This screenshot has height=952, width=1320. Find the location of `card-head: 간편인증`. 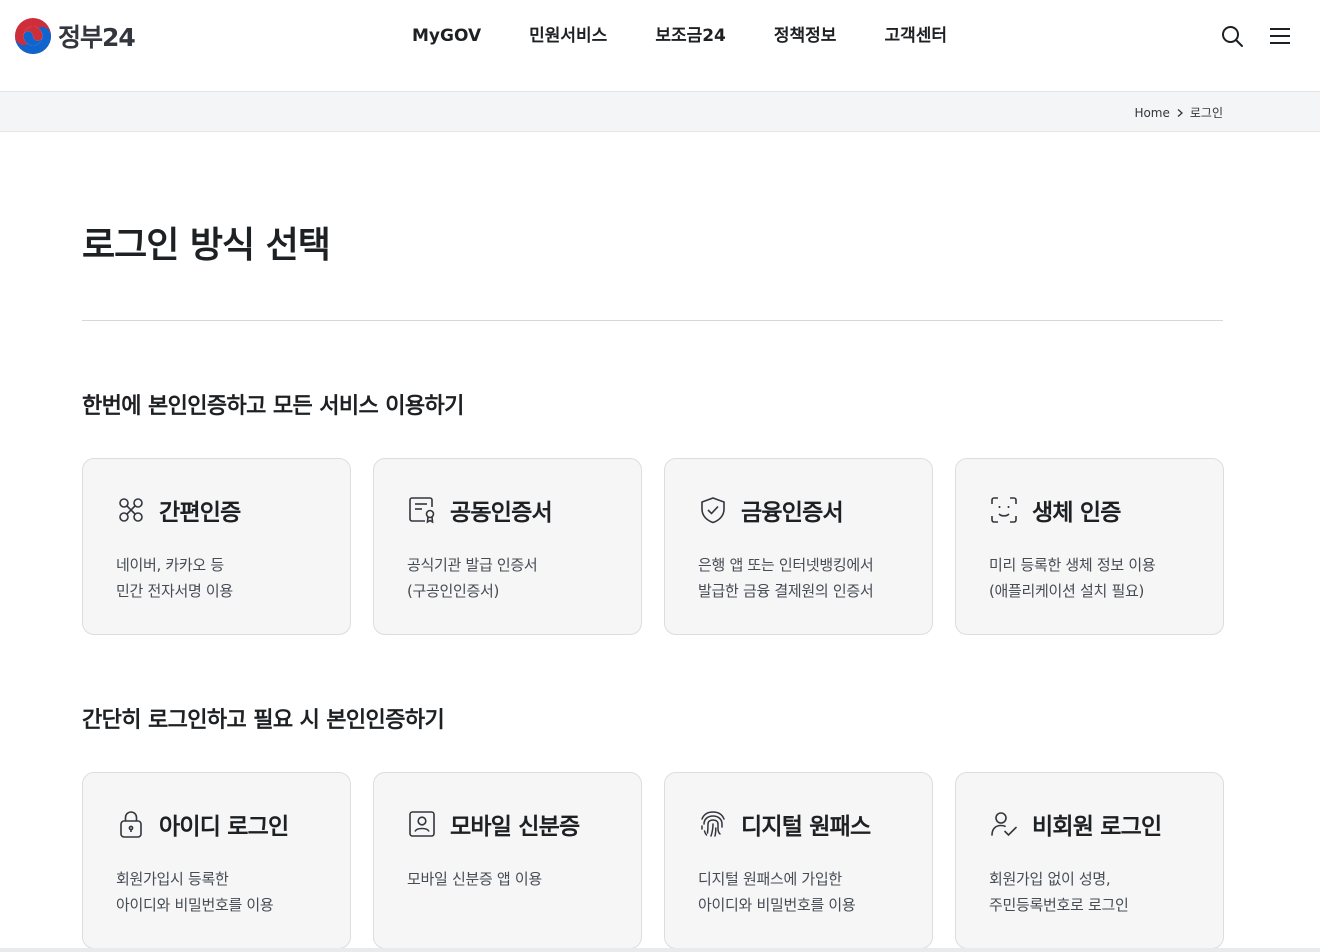

card-head: 간편인증 is located at coordinates (178, 510).